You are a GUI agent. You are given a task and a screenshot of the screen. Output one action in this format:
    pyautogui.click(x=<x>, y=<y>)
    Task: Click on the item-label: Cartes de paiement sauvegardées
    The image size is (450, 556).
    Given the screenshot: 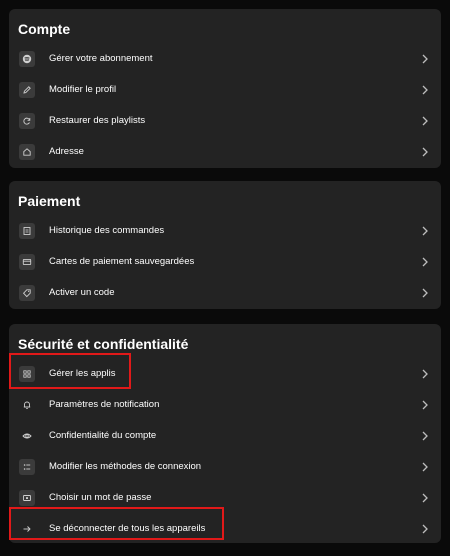 What is the action you would take?
    pyautogui.click(x=122, y=261)
    